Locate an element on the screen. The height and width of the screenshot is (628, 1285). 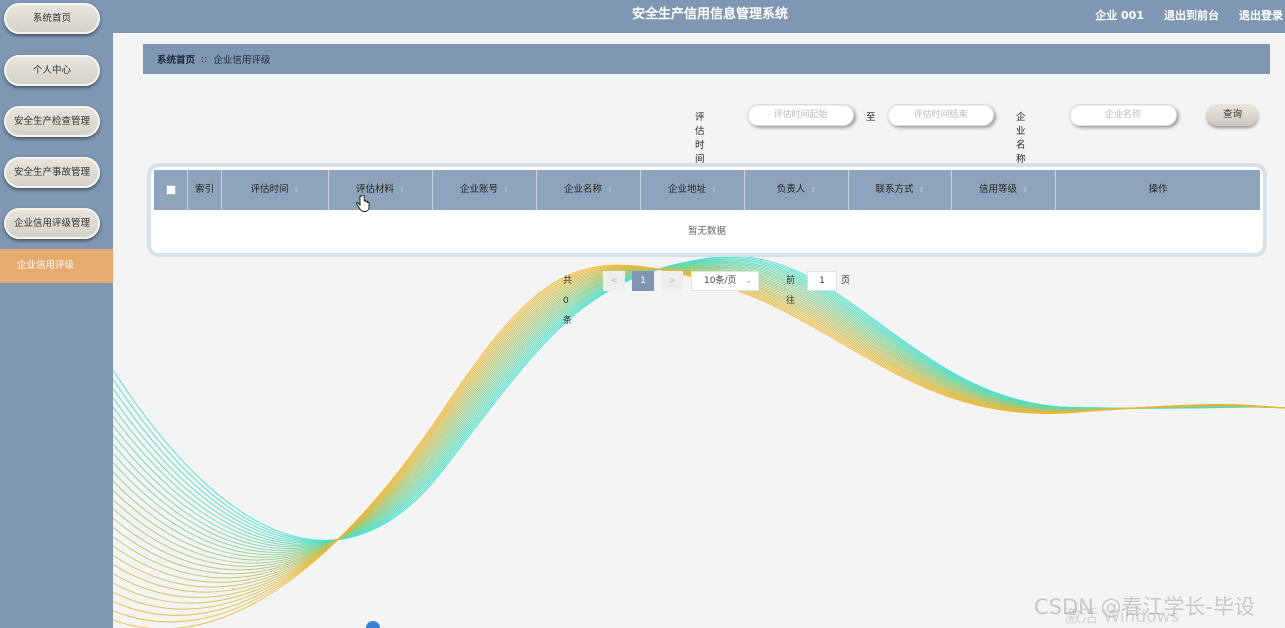
sidebar-item-inspection-management: 安全生产检查管理 is located at coordinates (52, 121).